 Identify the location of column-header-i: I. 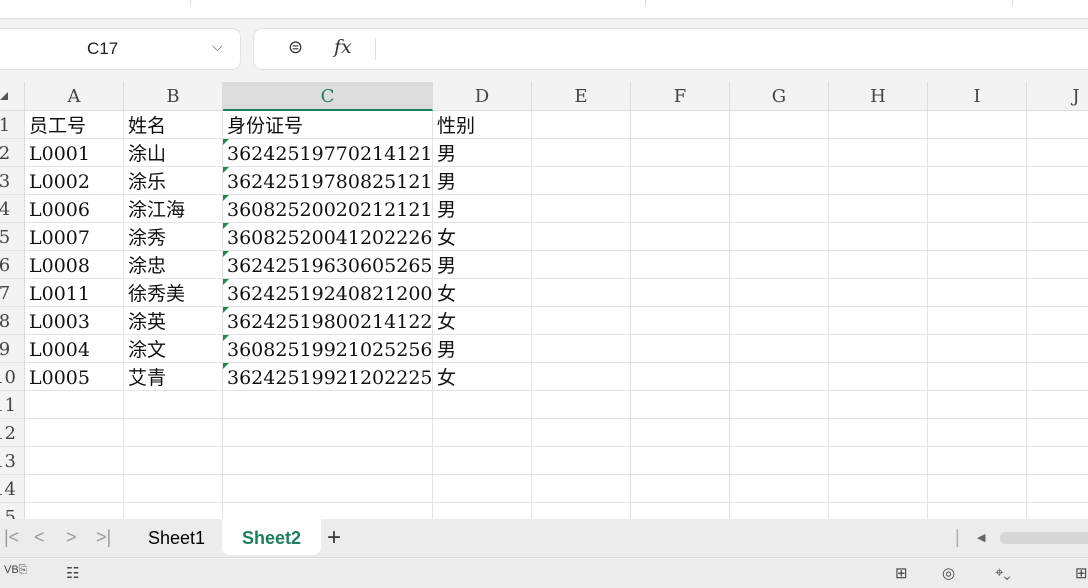
(977, 96).